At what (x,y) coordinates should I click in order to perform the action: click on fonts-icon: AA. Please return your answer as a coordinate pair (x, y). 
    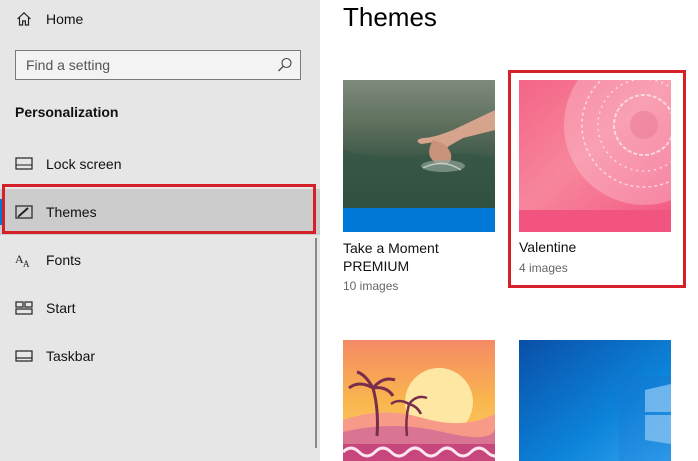
    Looking at the image, I should click on (24, 260).